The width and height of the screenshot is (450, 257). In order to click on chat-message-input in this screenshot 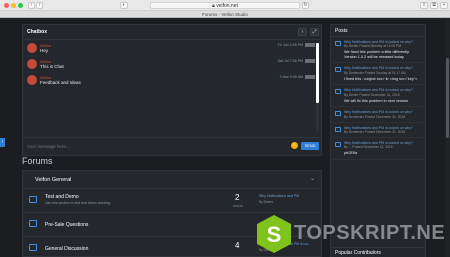, I will do `click(157, 146)`.